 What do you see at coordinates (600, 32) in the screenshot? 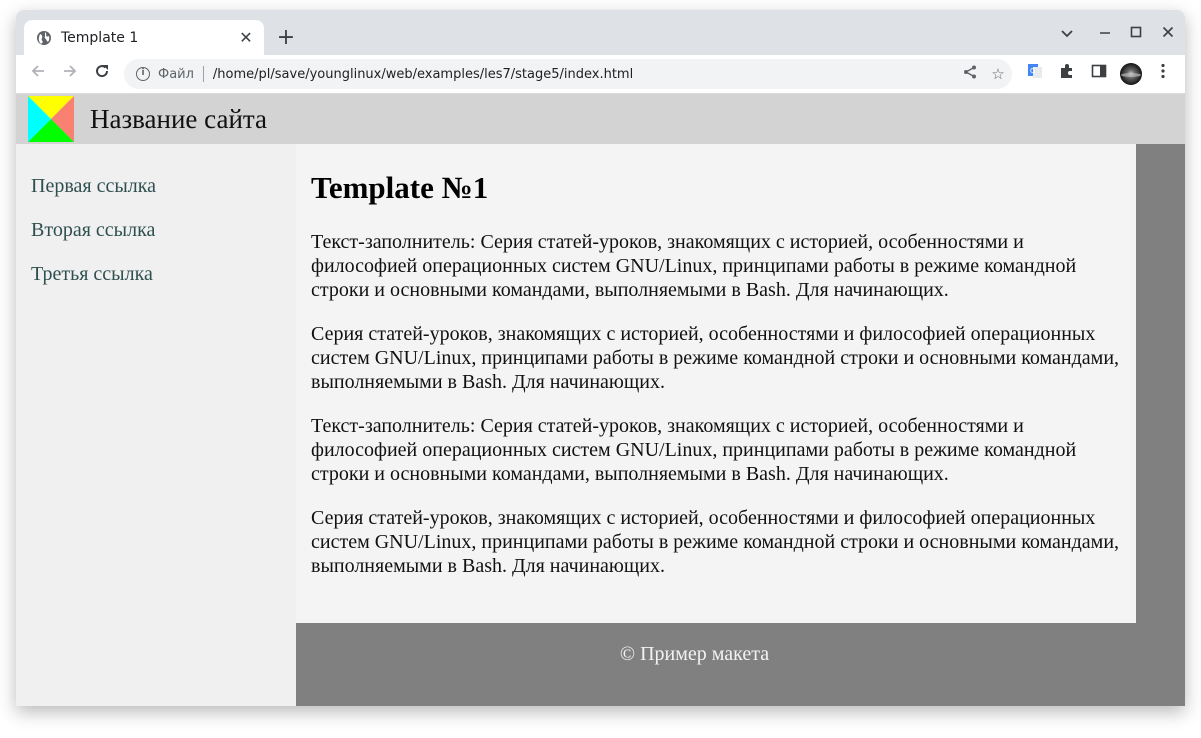
I see `tab-strip: Template 1 ✕ +` at bounding box center [600, 32].